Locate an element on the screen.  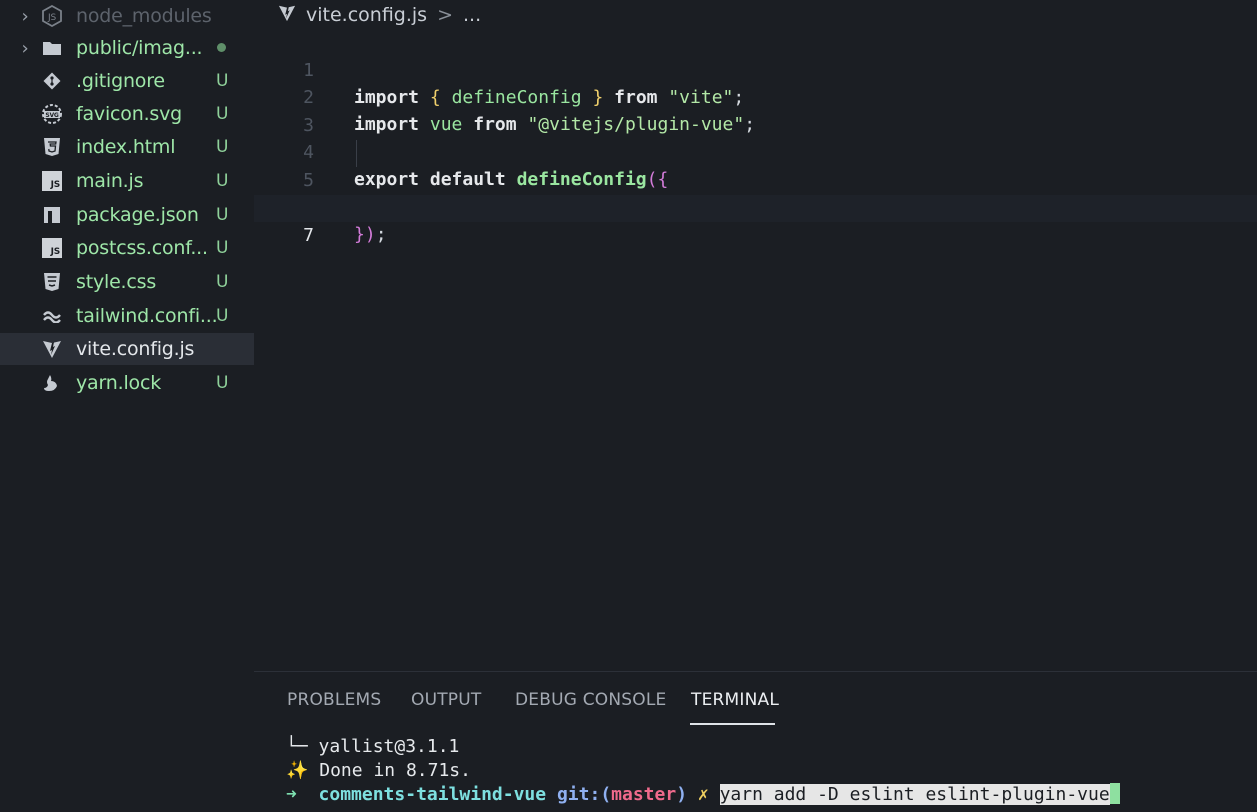
terminal-output-line: ✨ Done in 8.71s. is located at coordinates (378, 771).